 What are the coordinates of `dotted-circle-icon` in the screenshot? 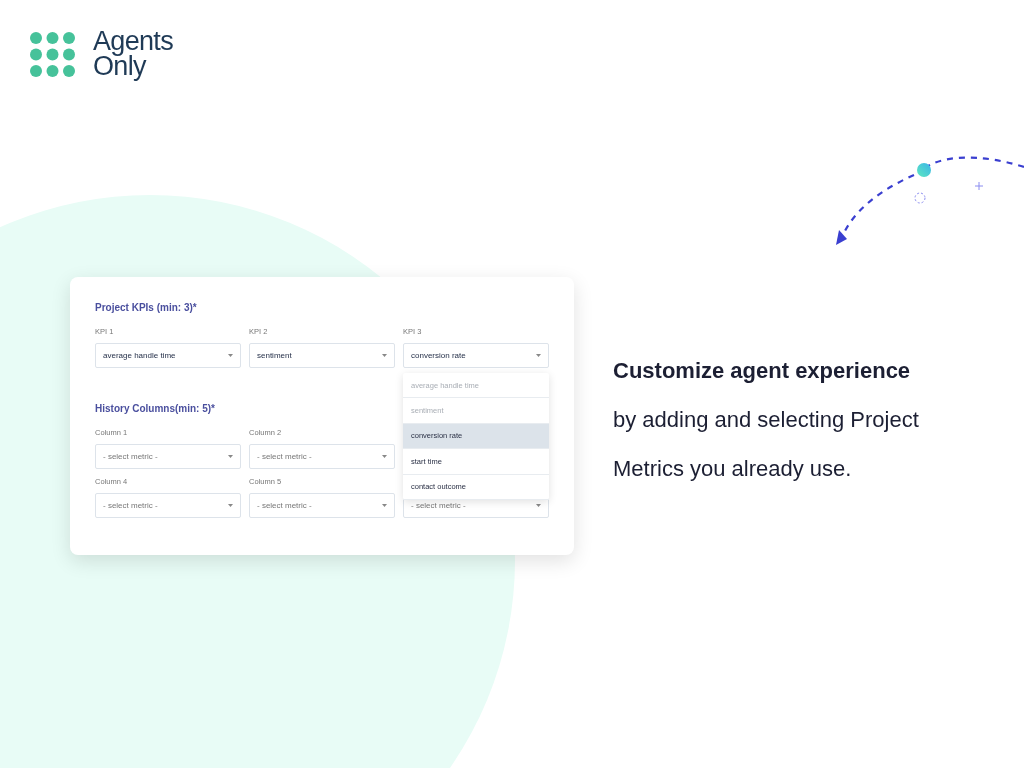 It's located at (920, 198).